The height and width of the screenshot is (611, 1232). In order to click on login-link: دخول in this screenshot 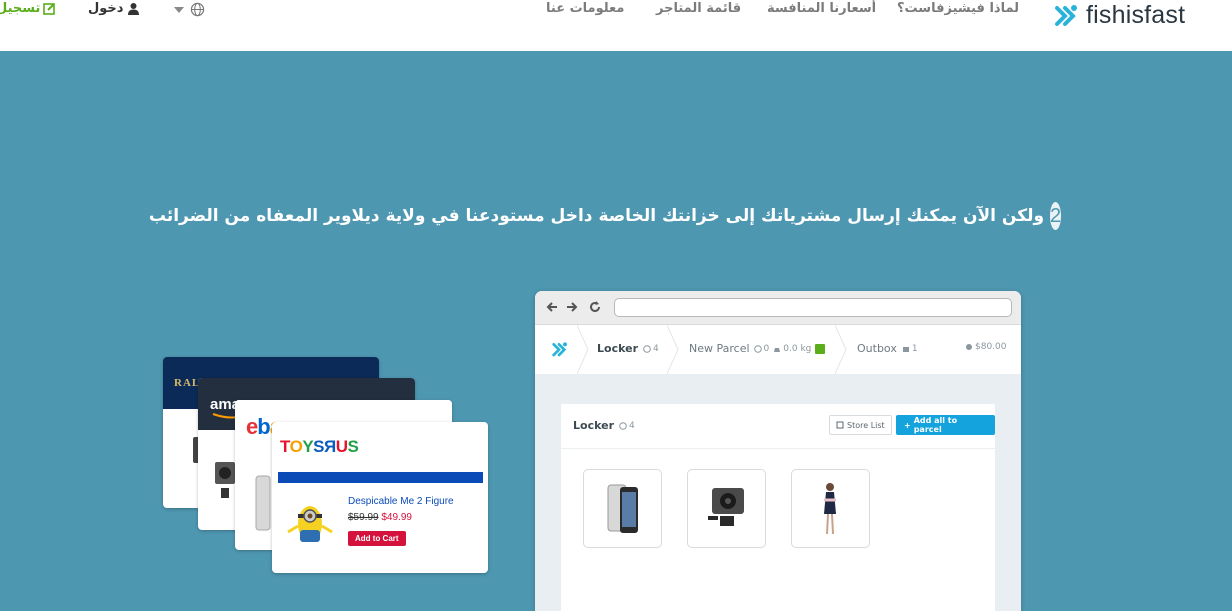, I will do `click(114, 8)`.